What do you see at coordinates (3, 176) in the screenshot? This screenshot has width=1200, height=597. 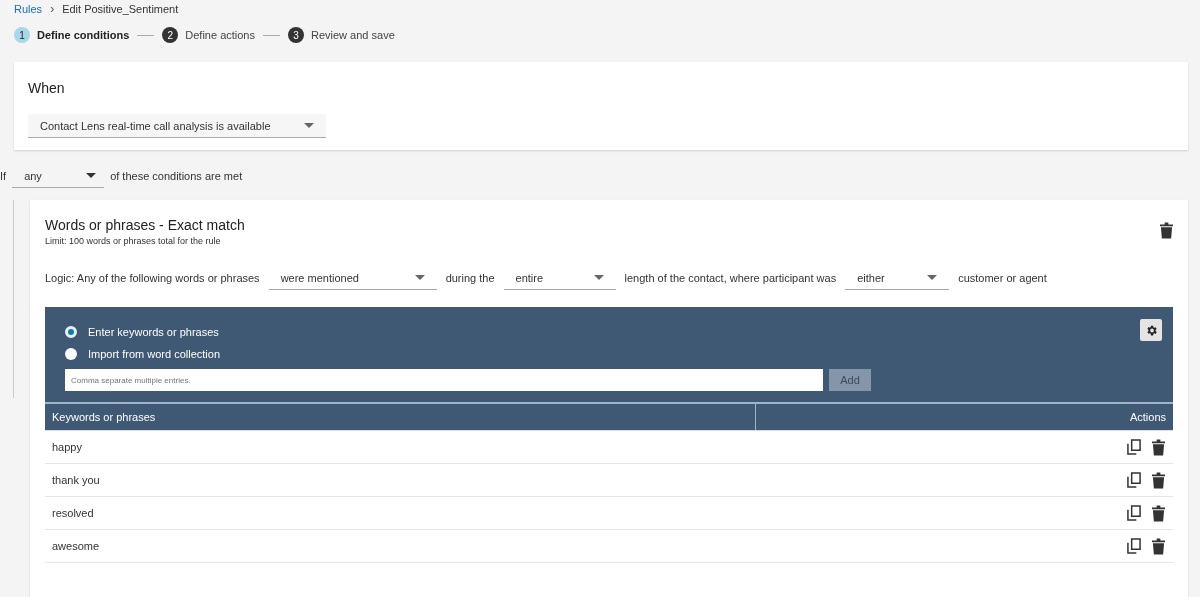 I see `if-label: If` at bounding box center [3, 176].